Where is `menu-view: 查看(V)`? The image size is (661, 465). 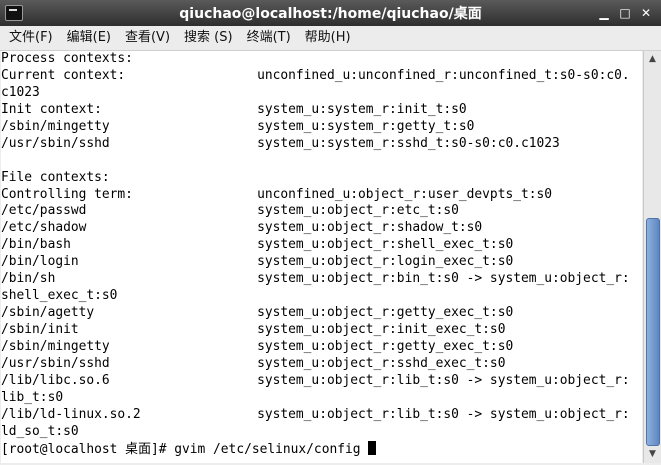
menu-view: 查看(V) is located at coordinates (147, 38).